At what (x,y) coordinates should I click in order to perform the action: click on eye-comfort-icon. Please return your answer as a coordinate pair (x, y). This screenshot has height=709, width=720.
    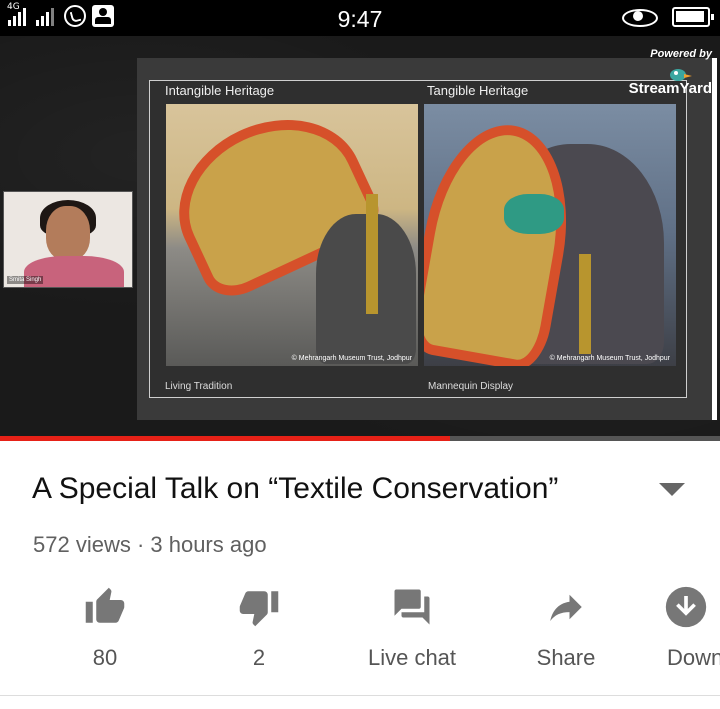
    Looking at the image, I should click on (640, 17).